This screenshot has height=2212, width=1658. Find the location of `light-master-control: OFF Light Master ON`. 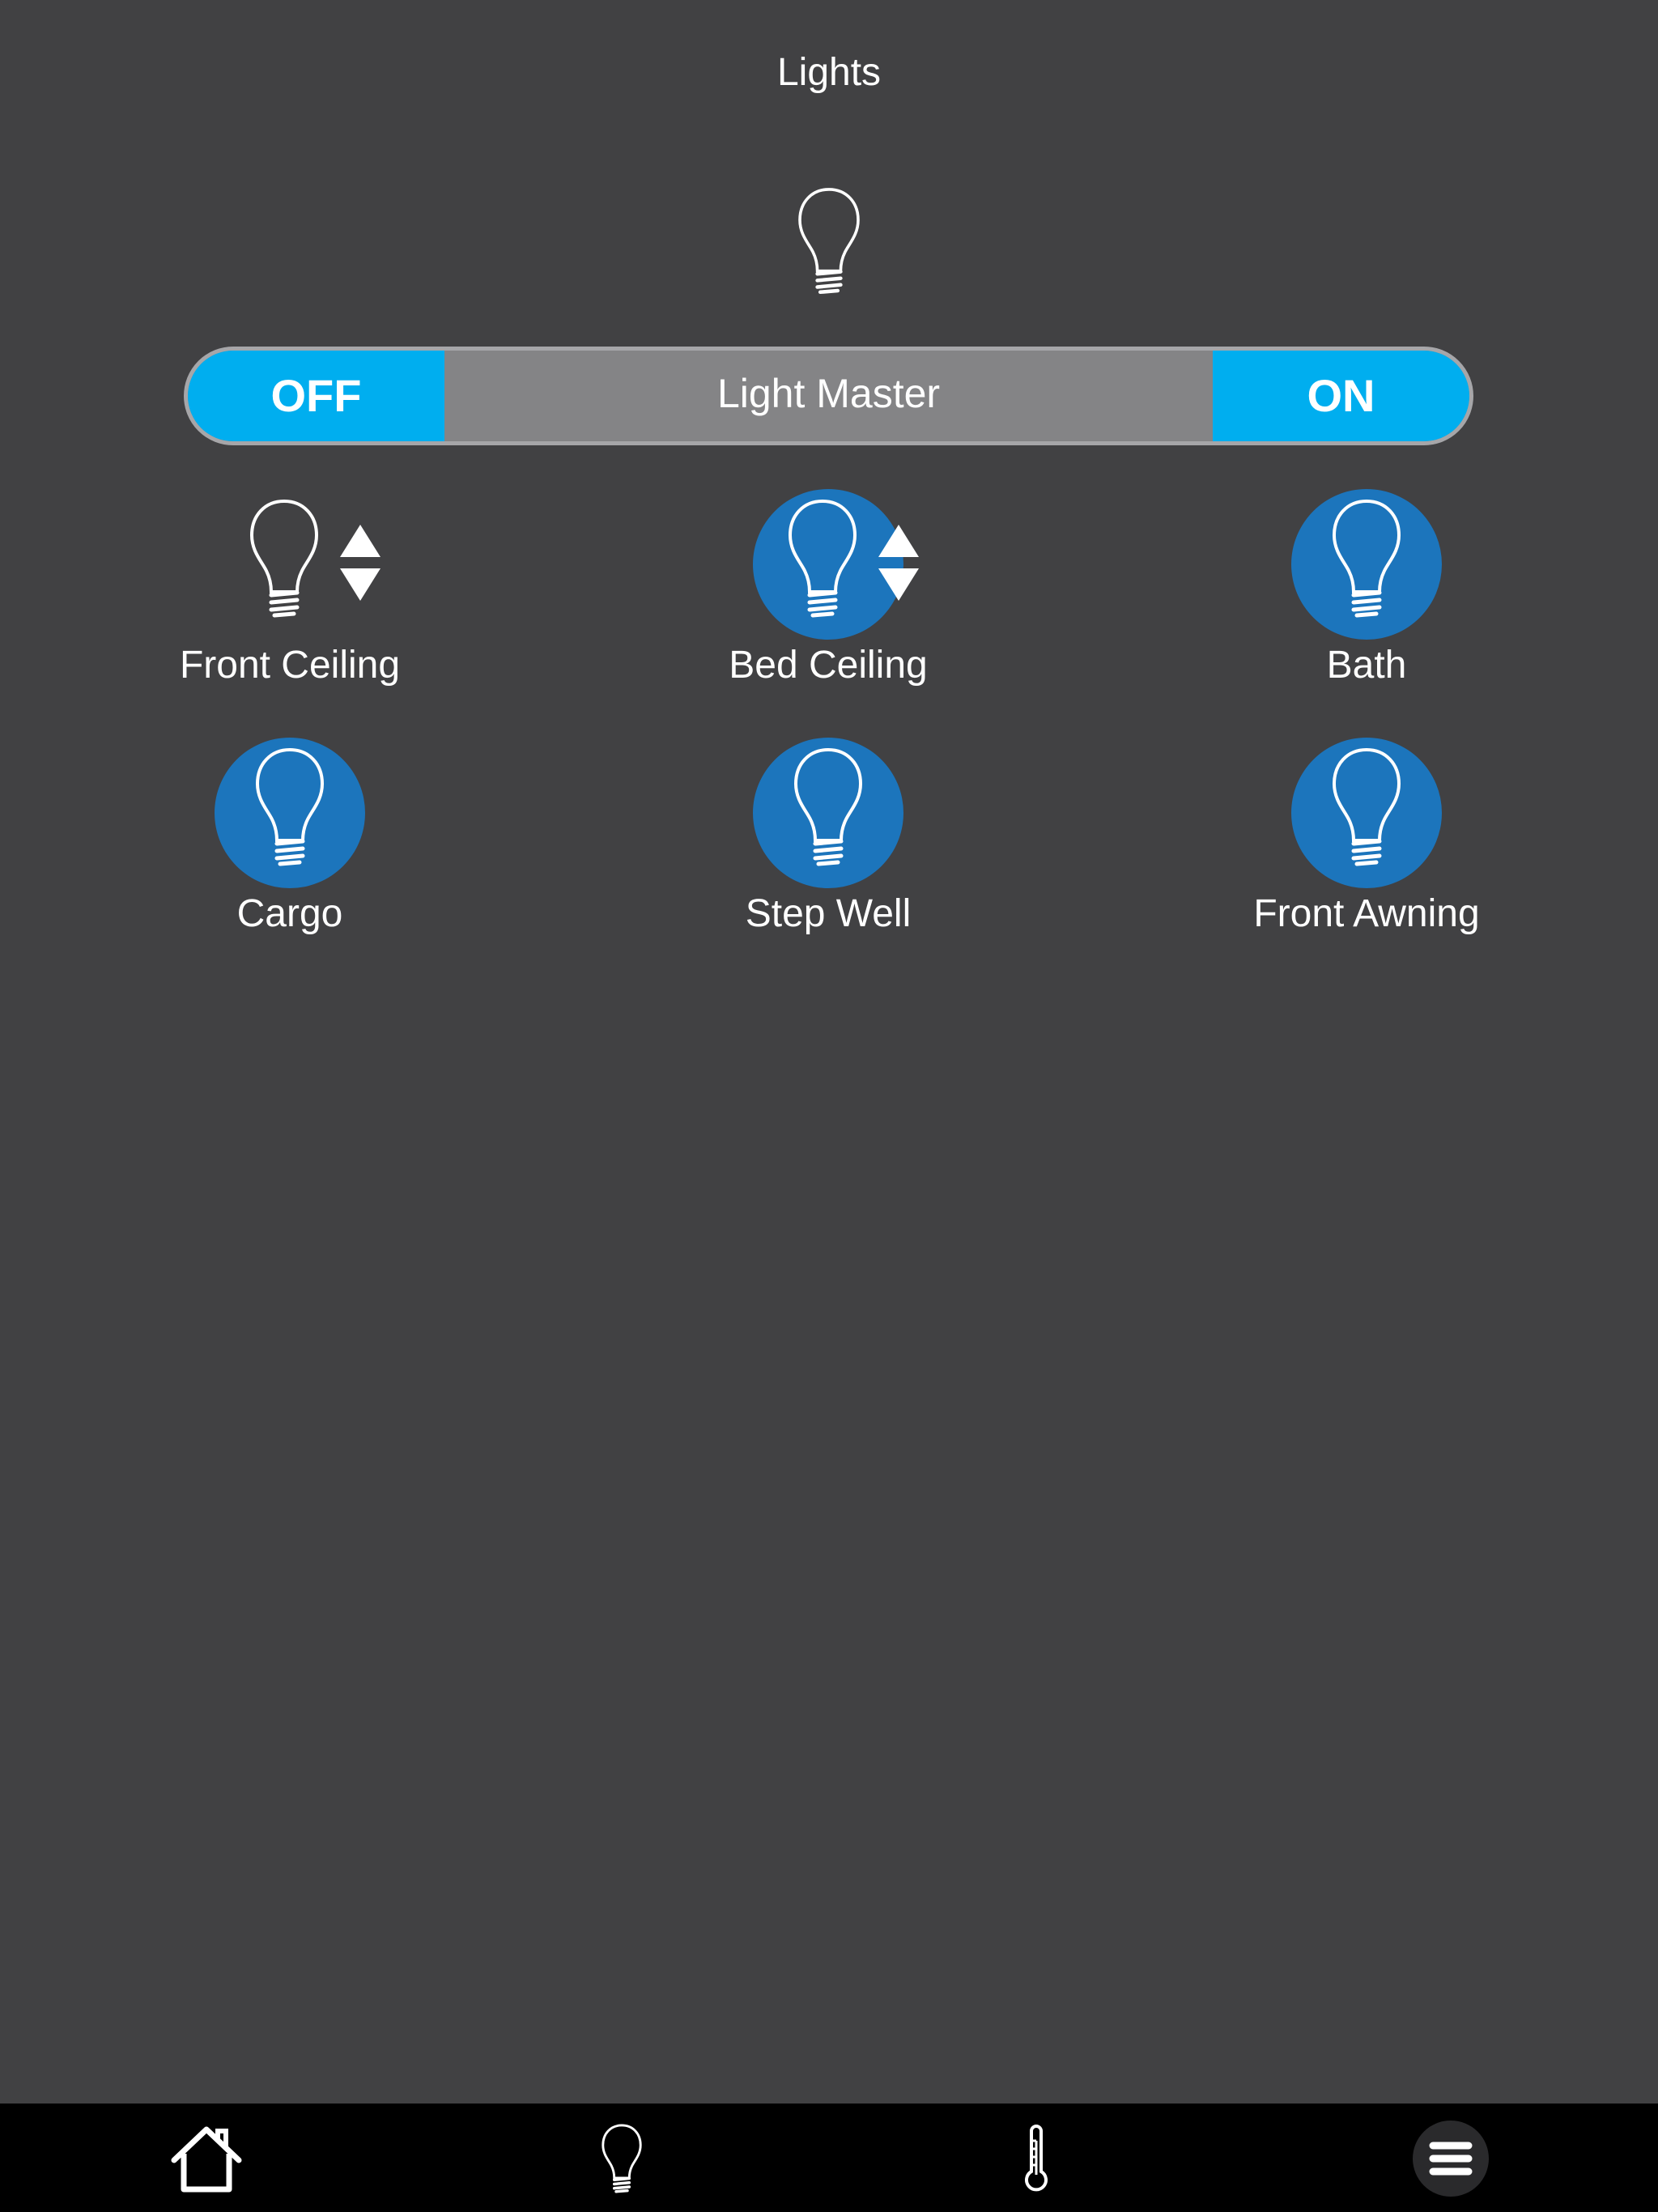

light-master-control: OFF Light Master ON is located at coordinates (828, 396).